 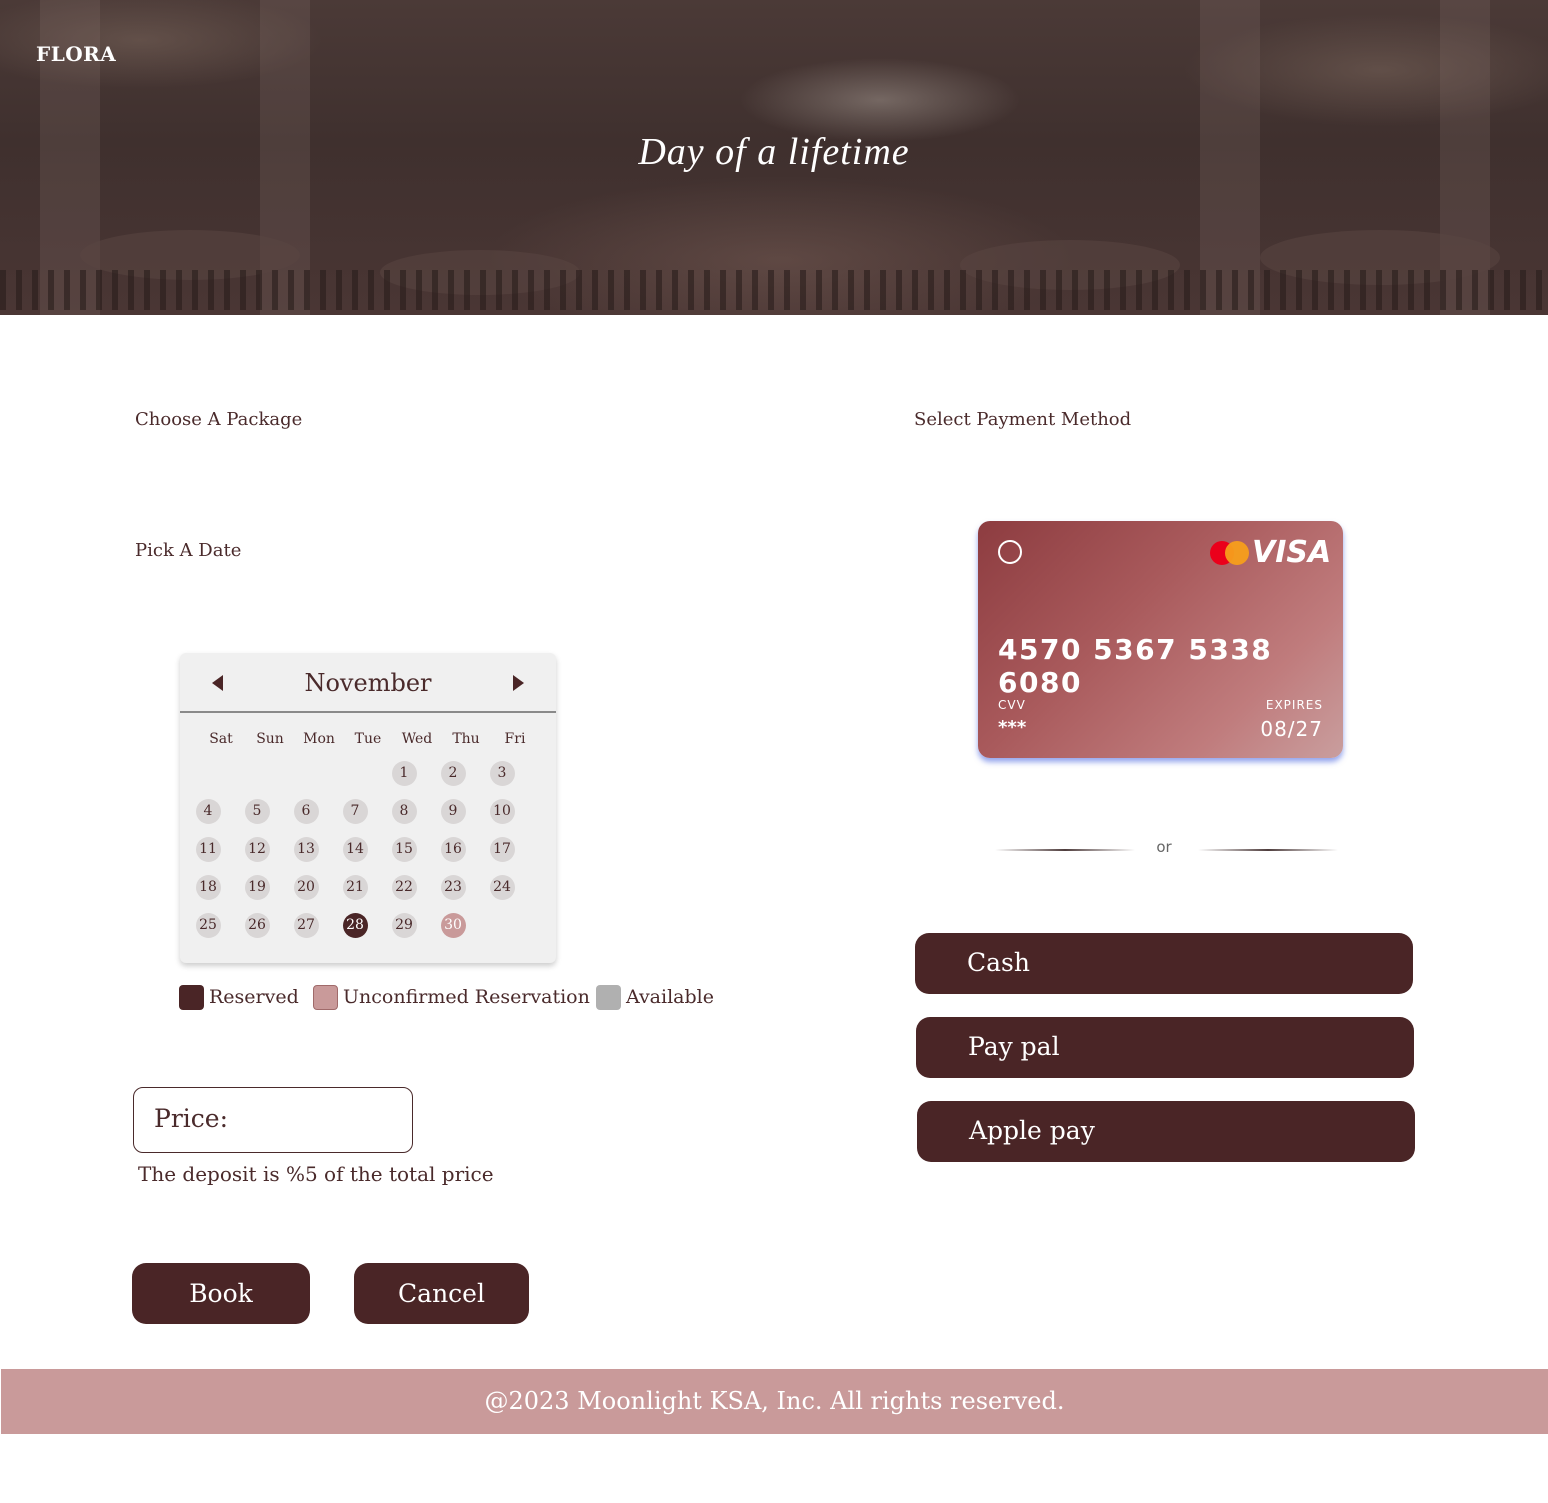 What do you see at coordinates (306, 925) in the screenshot?
I see `calendar-day-27: 27` at bounding box center [306, 925].